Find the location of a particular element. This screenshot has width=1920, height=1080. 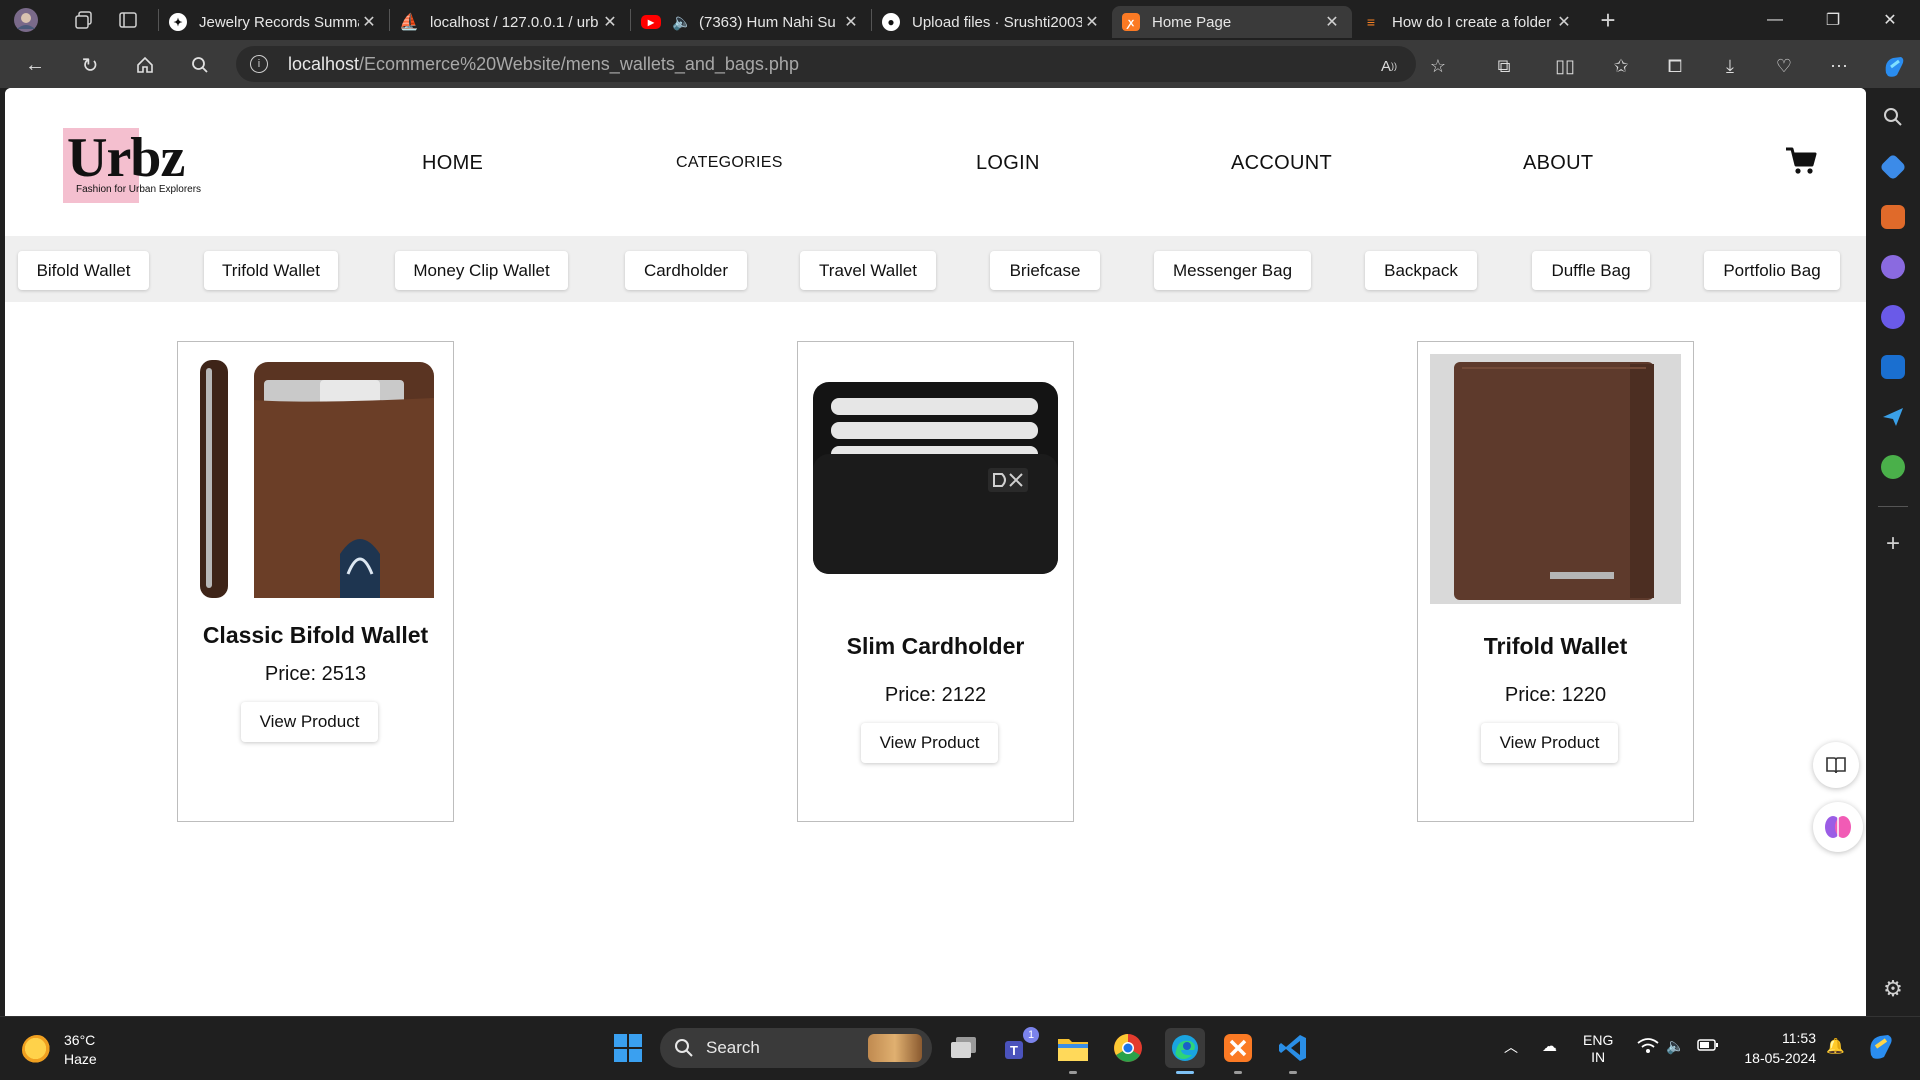

collections-icon: ⧠ is located at coordinates (1675, 66).